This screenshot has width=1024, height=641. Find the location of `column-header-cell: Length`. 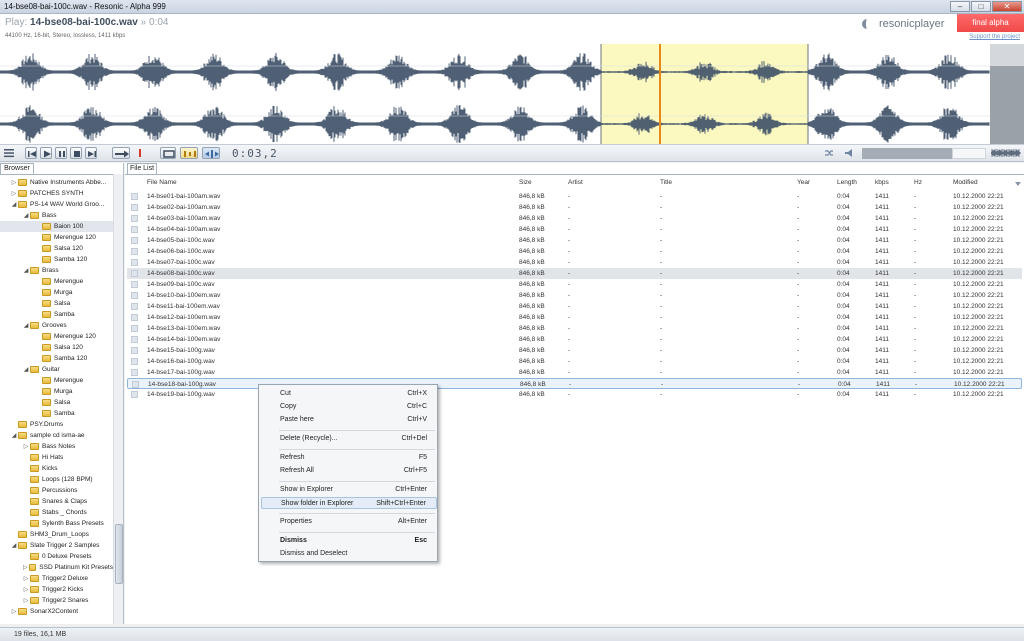

column-header-cell: Length is located at coordinates (847, 182).